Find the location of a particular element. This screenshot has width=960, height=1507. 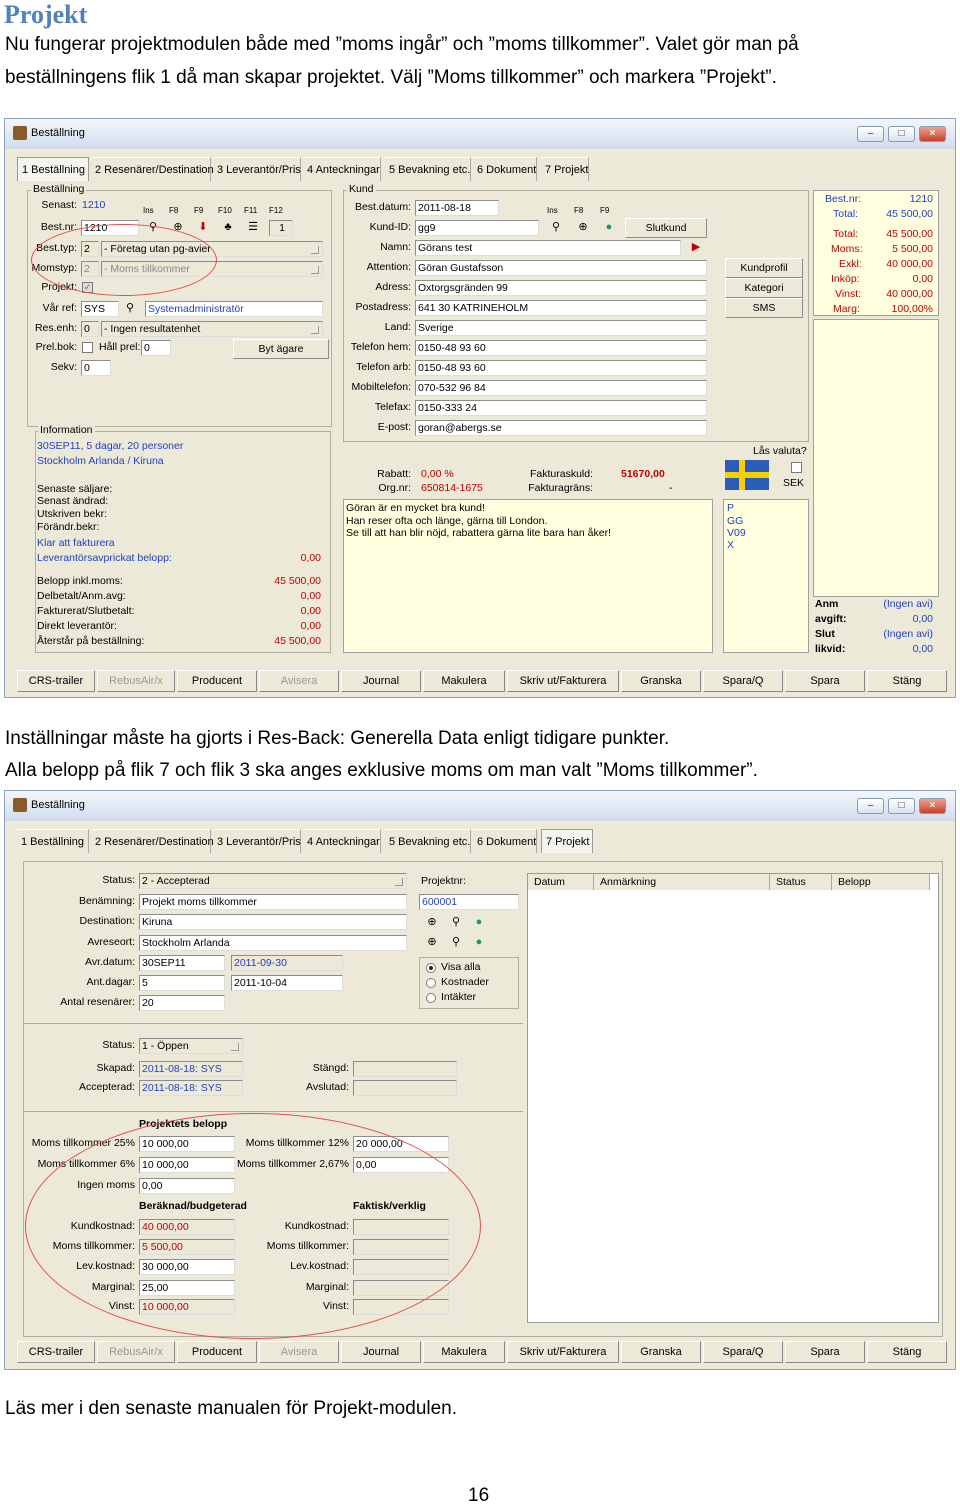

namn-field: Görans test is located at coordinates (548, 248).